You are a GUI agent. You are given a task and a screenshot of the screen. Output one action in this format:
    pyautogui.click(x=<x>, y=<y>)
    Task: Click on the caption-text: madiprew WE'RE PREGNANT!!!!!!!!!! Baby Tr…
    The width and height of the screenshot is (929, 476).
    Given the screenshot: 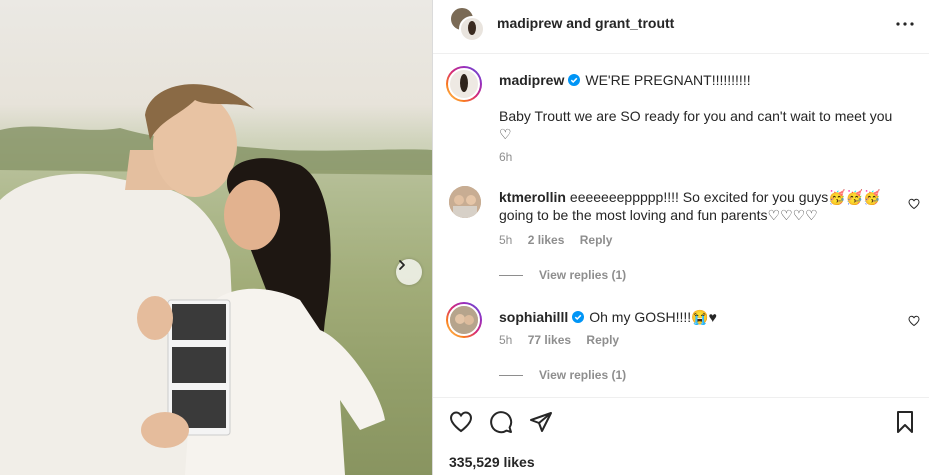 What is the action you would take?
    pyautogui.click(x=696, y=107)
    